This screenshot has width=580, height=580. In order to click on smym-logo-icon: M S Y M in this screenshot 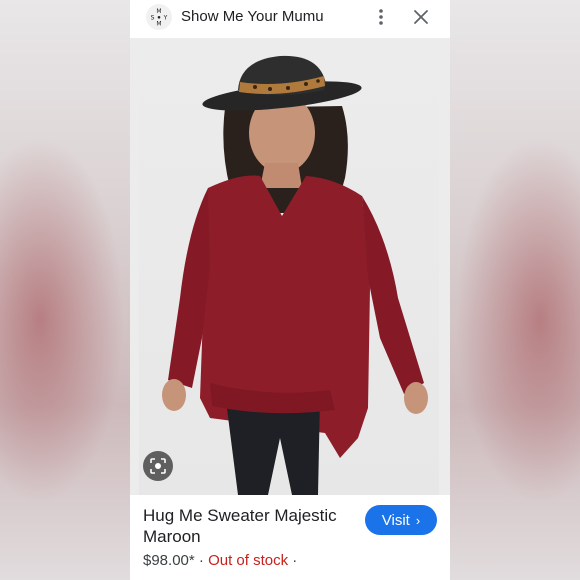, I will do `click(159, 18)`.